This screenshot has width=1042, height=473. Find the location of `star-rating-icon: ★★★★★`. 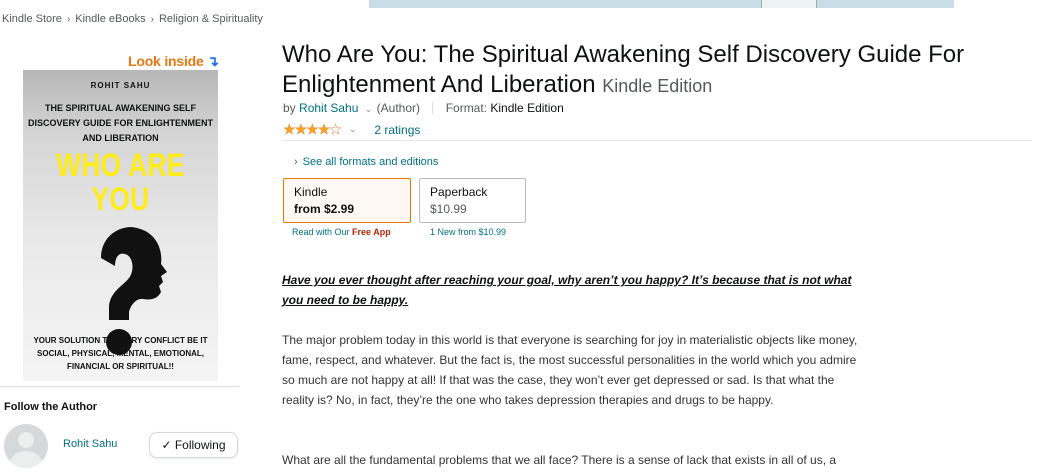

star-rating-icon: ★★★★★ is located at coordinates (312, 129).